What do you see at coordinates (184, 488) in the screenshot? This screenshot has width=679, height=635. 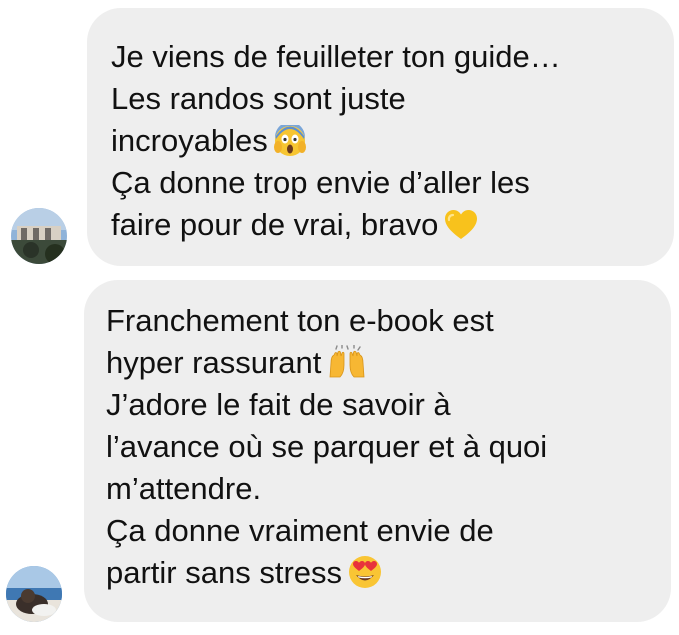 I see `message-line: m’attendre.` at bounding box center [184, 488].